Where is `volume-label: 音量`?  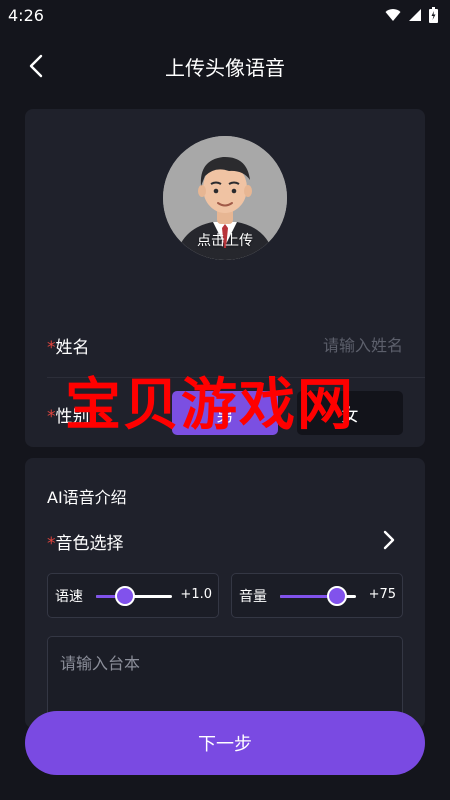
volume-label: 音量 is located at coordinates (253, 597).